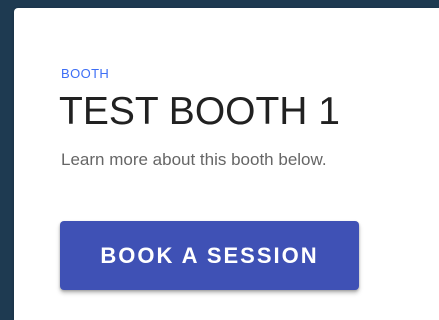  What do you see at coordinates (199, 111) in the screenshot?
I see `booth-title: TEST BOOTH 1` at bounding box center [199, 111].